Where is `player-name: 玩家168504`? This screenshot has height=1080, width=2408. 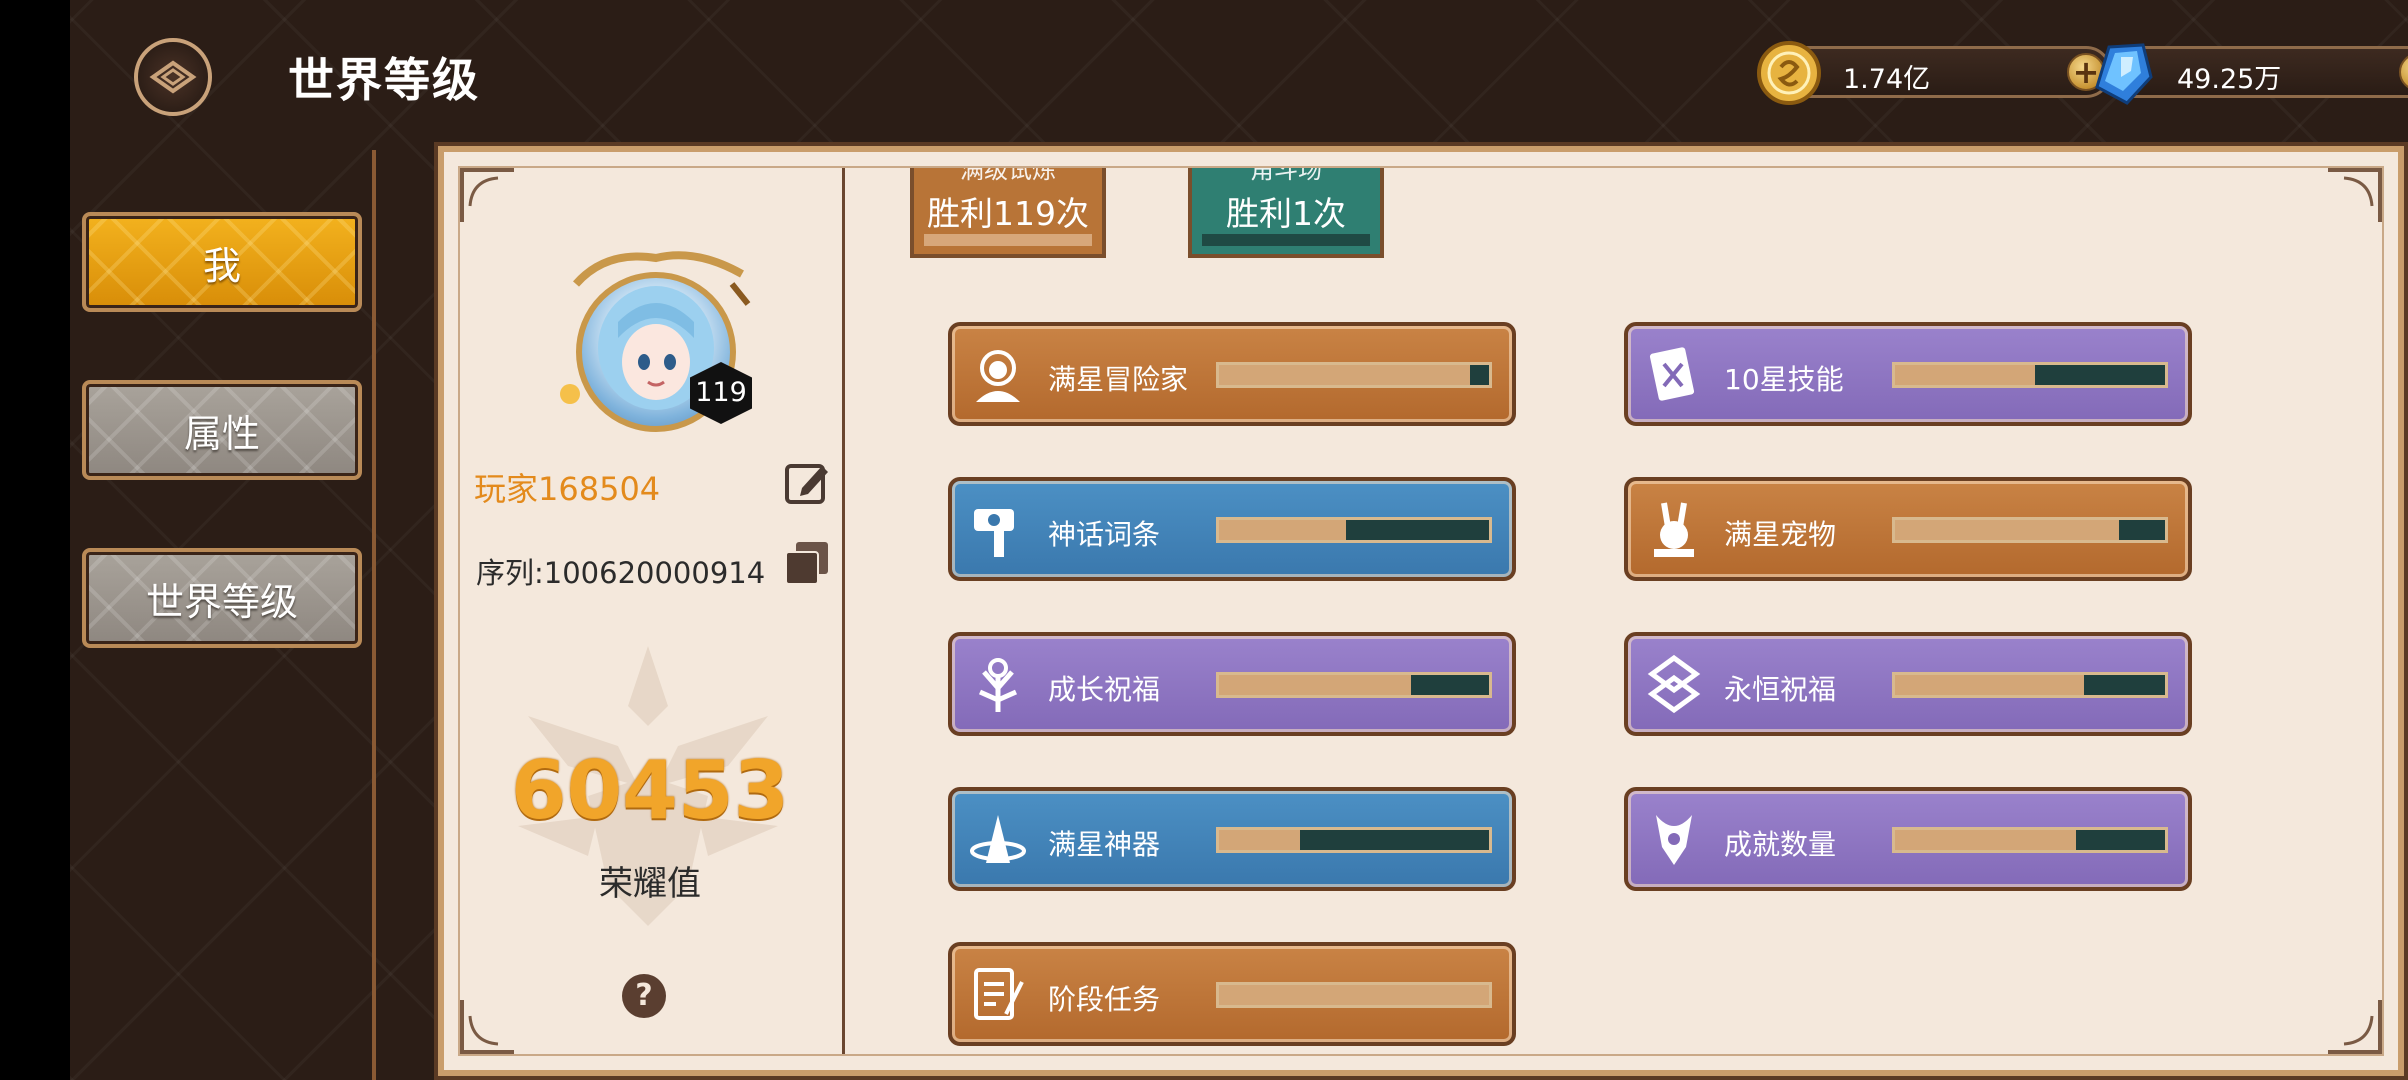
player-name: 玩家168504 is located at coordinates (567, 489).